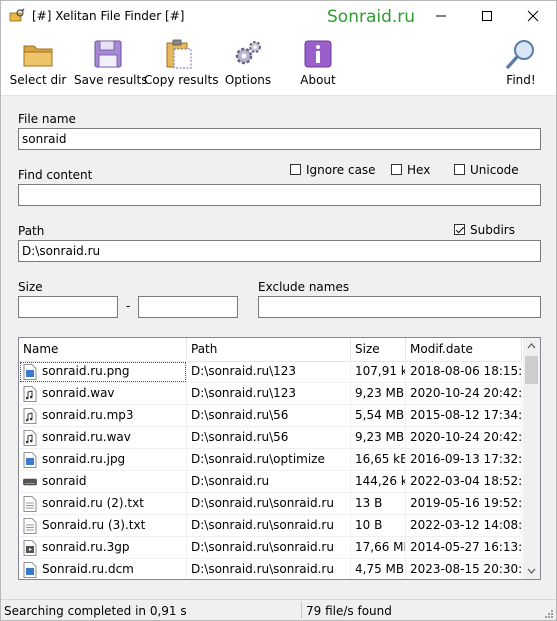 The image size is (557, 621). I want to click on cell-name-text: sonraid.ru.png, so click(86, 371).